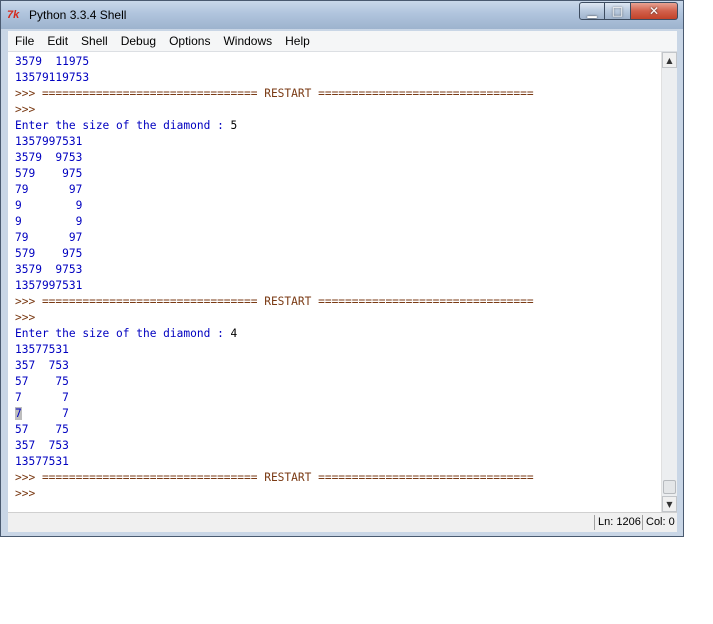 The width and height of the screenshot is (713, 624). I want to click on window-controls: ▁ □ ✕, so click(628, 12).